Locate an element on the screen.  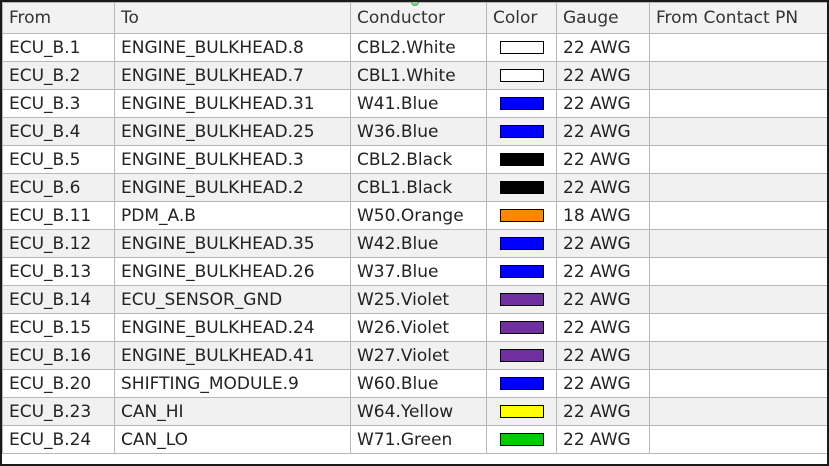
cell-conductor: W41.Blue is located at coordinates (418, 103).